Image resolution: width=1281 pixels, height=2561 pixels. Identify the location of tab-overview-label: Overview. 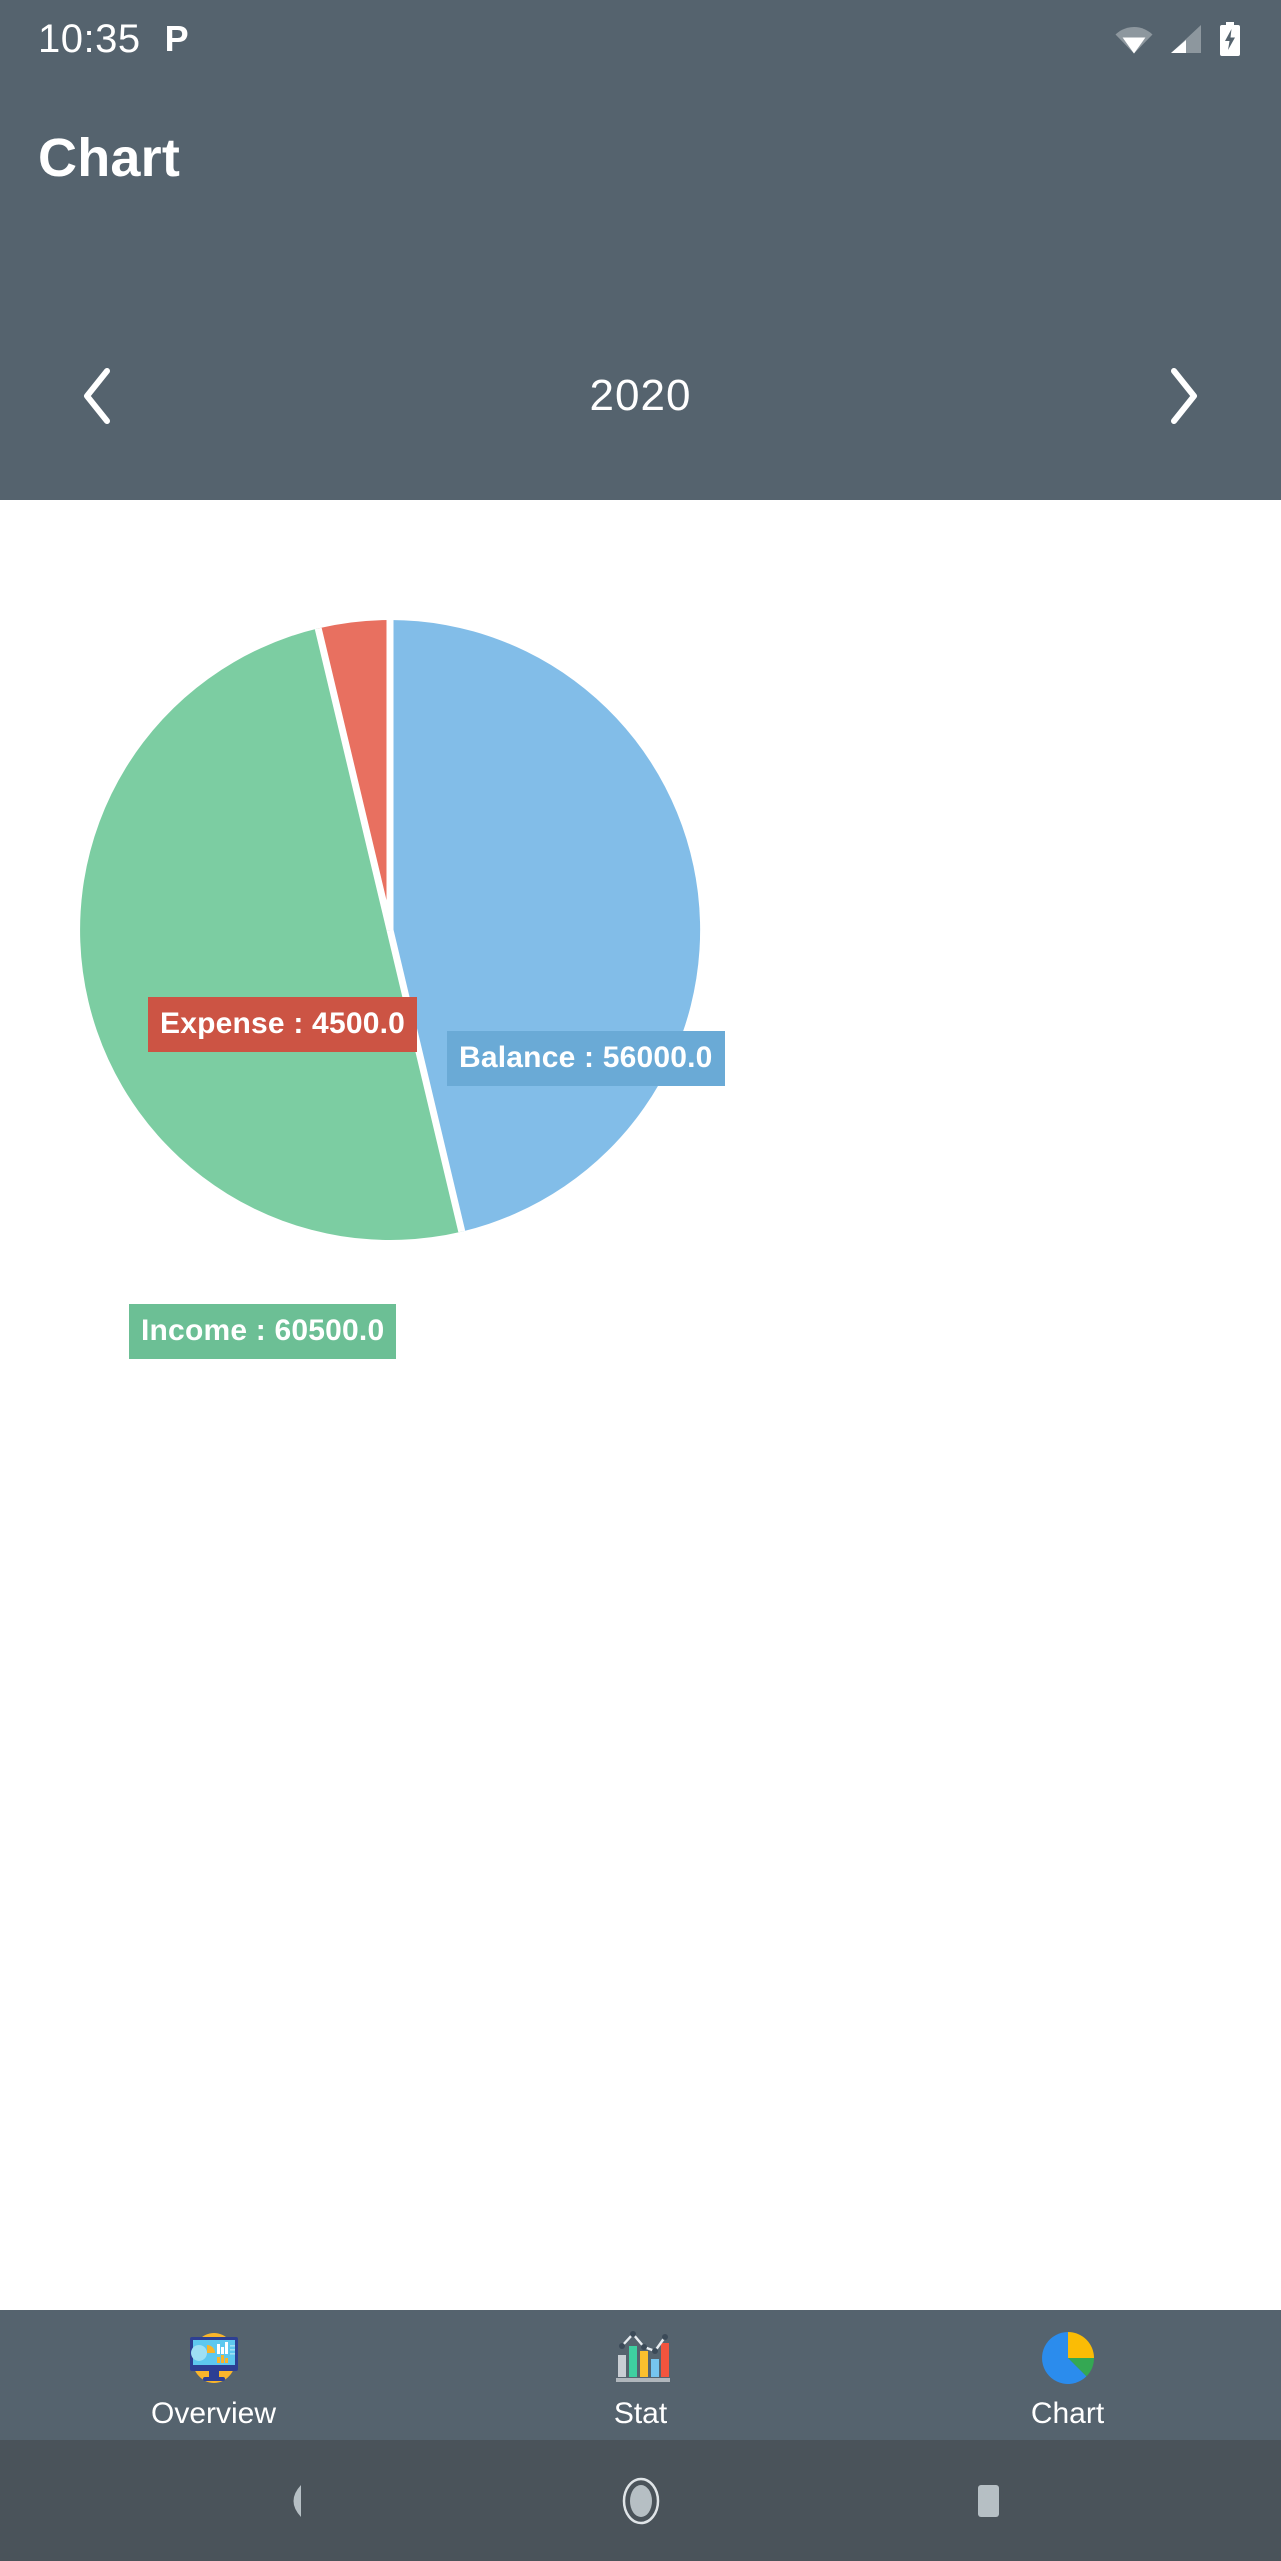
(213, 2413).